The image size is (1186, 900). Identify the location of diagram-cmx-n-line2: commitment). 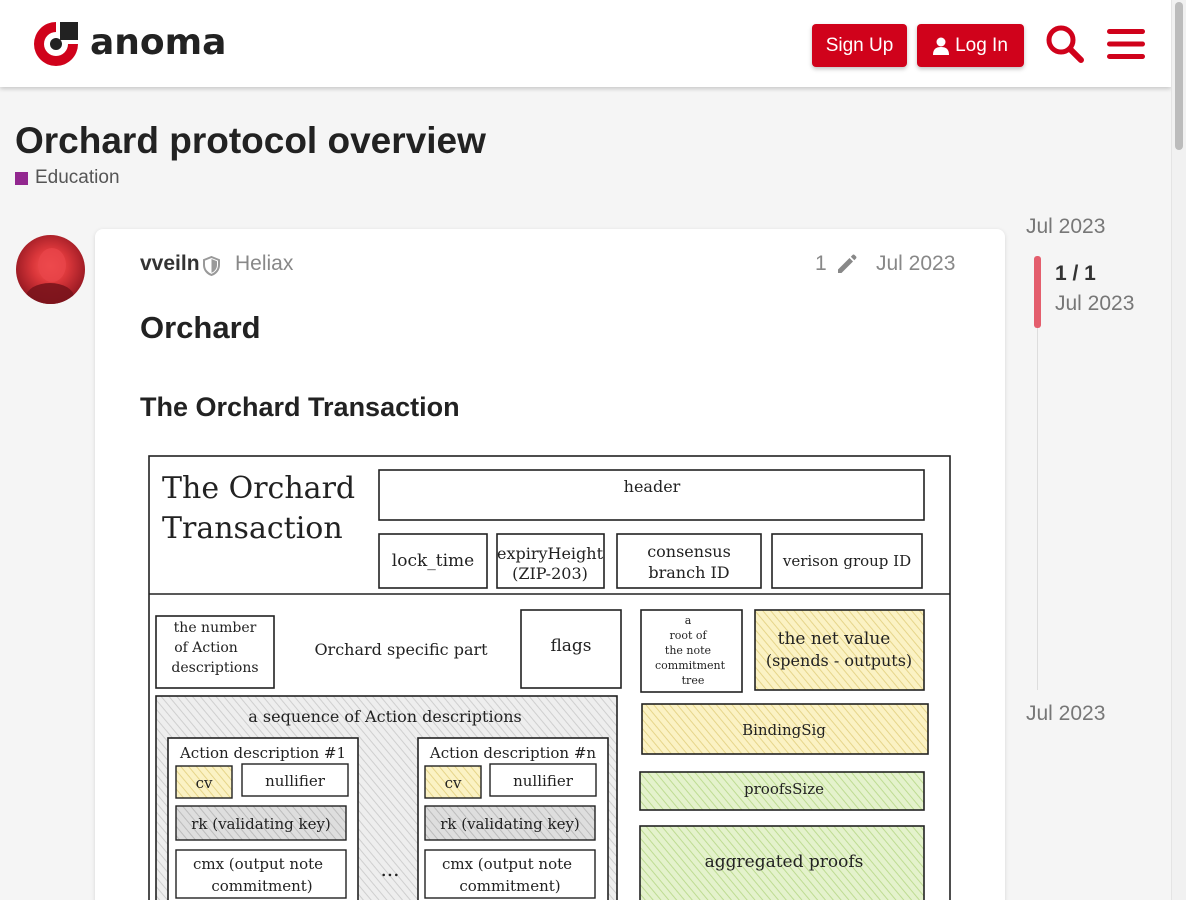
(509, 886).